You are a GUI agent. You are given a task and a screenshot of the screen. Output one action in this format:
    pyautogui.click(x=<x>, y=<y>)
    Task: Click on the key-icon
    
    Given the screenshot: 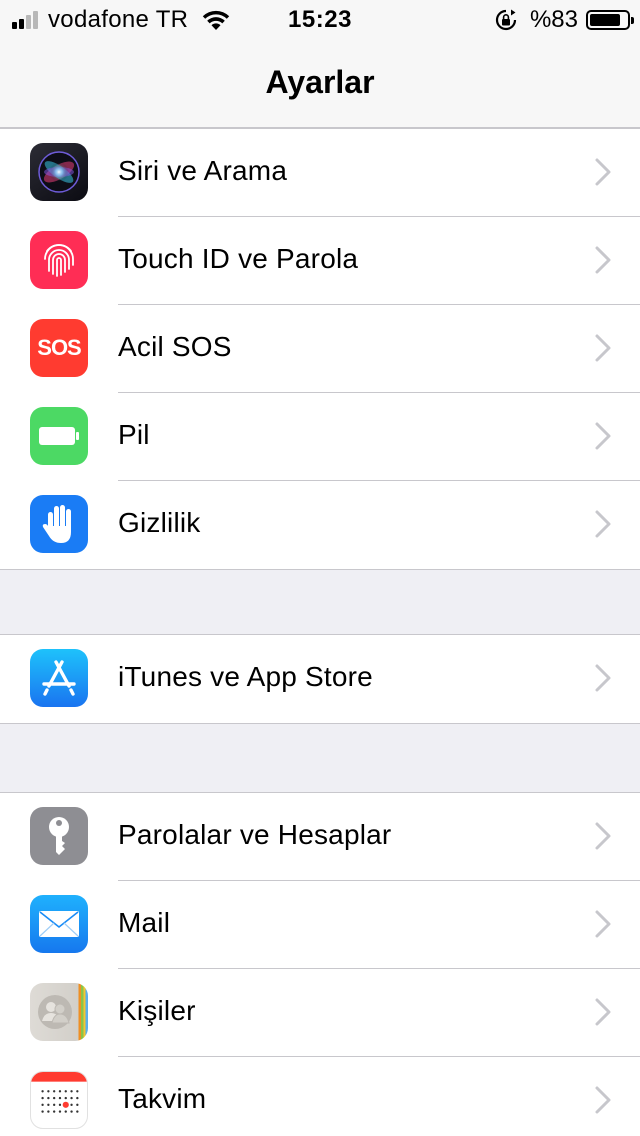 What is the action you would take?
    pyautogui.click(x=59, y=836)
    